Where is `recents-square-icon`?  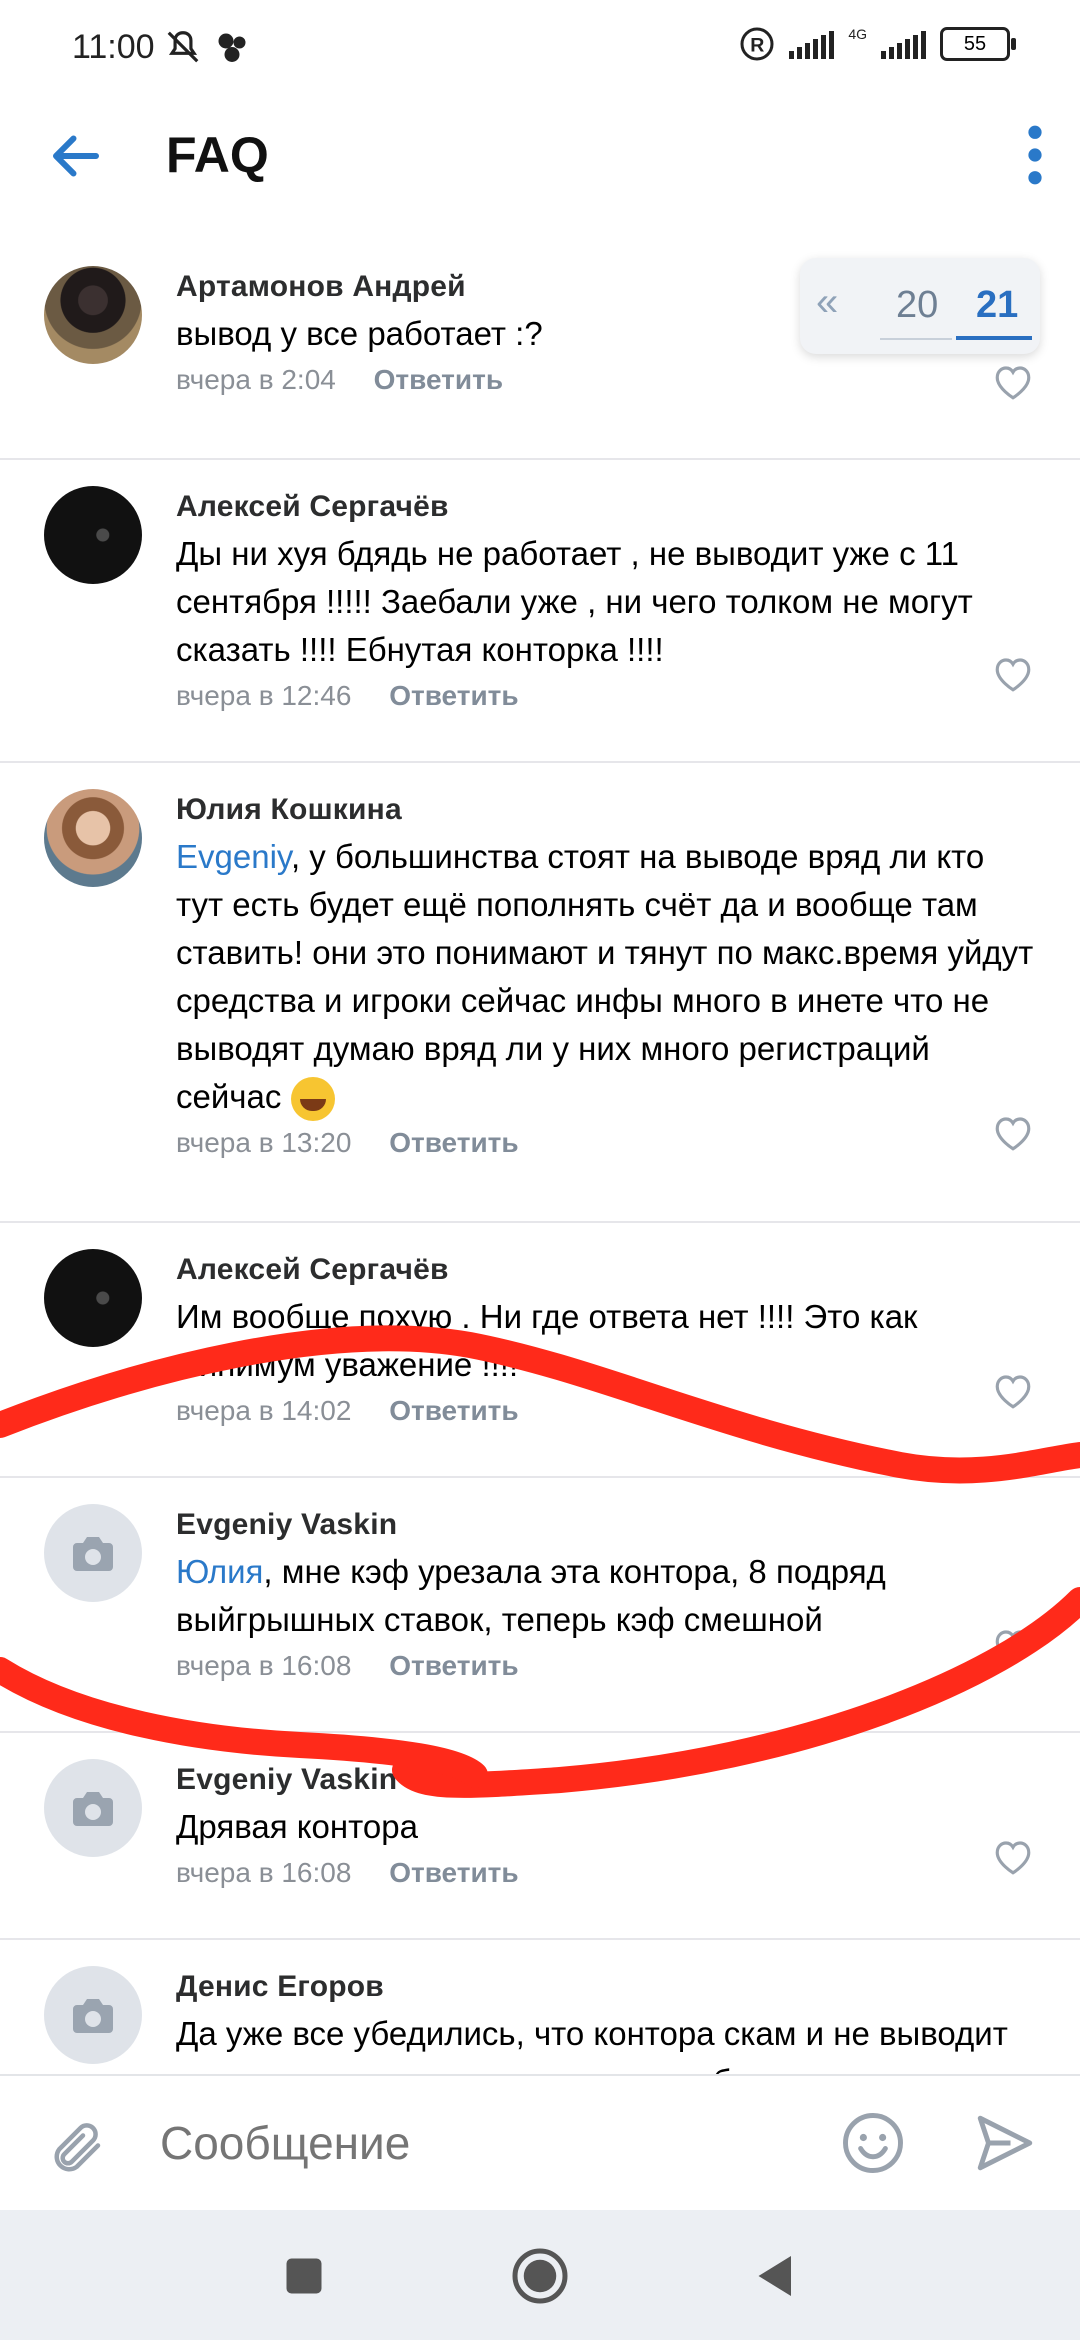 recents-square-icon is located at coordinates (304, 2276).